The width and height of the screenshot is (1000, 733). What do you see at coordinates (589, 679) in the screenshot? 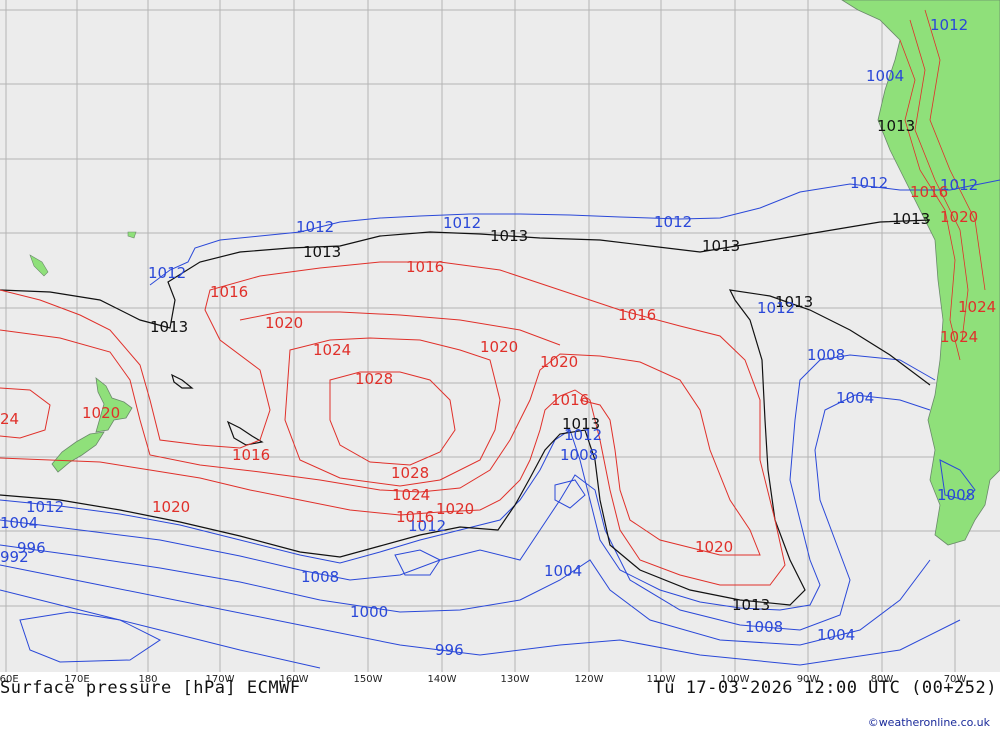
I see `lon-label: 120W` at bounding box center [589, 679].